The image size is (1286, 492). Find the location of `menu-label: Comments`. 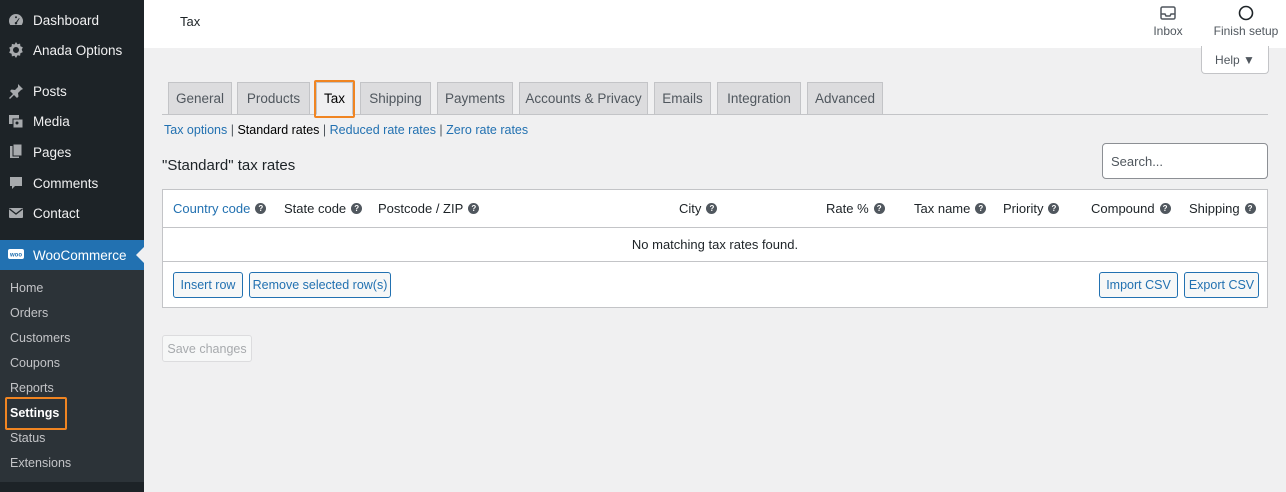

menu-label: Comments is located at coordinates (66, 183).